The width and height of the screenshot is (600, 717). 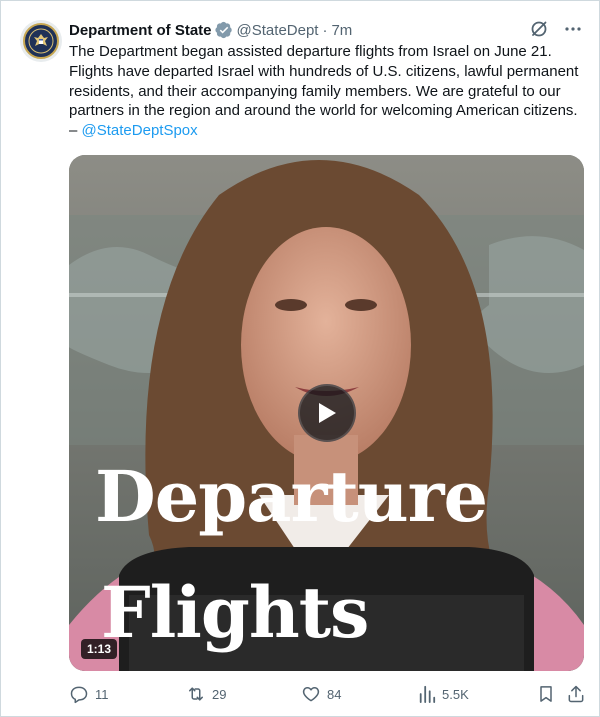 I want to click on view-count: 5.5K, so click(x=455, y=694).